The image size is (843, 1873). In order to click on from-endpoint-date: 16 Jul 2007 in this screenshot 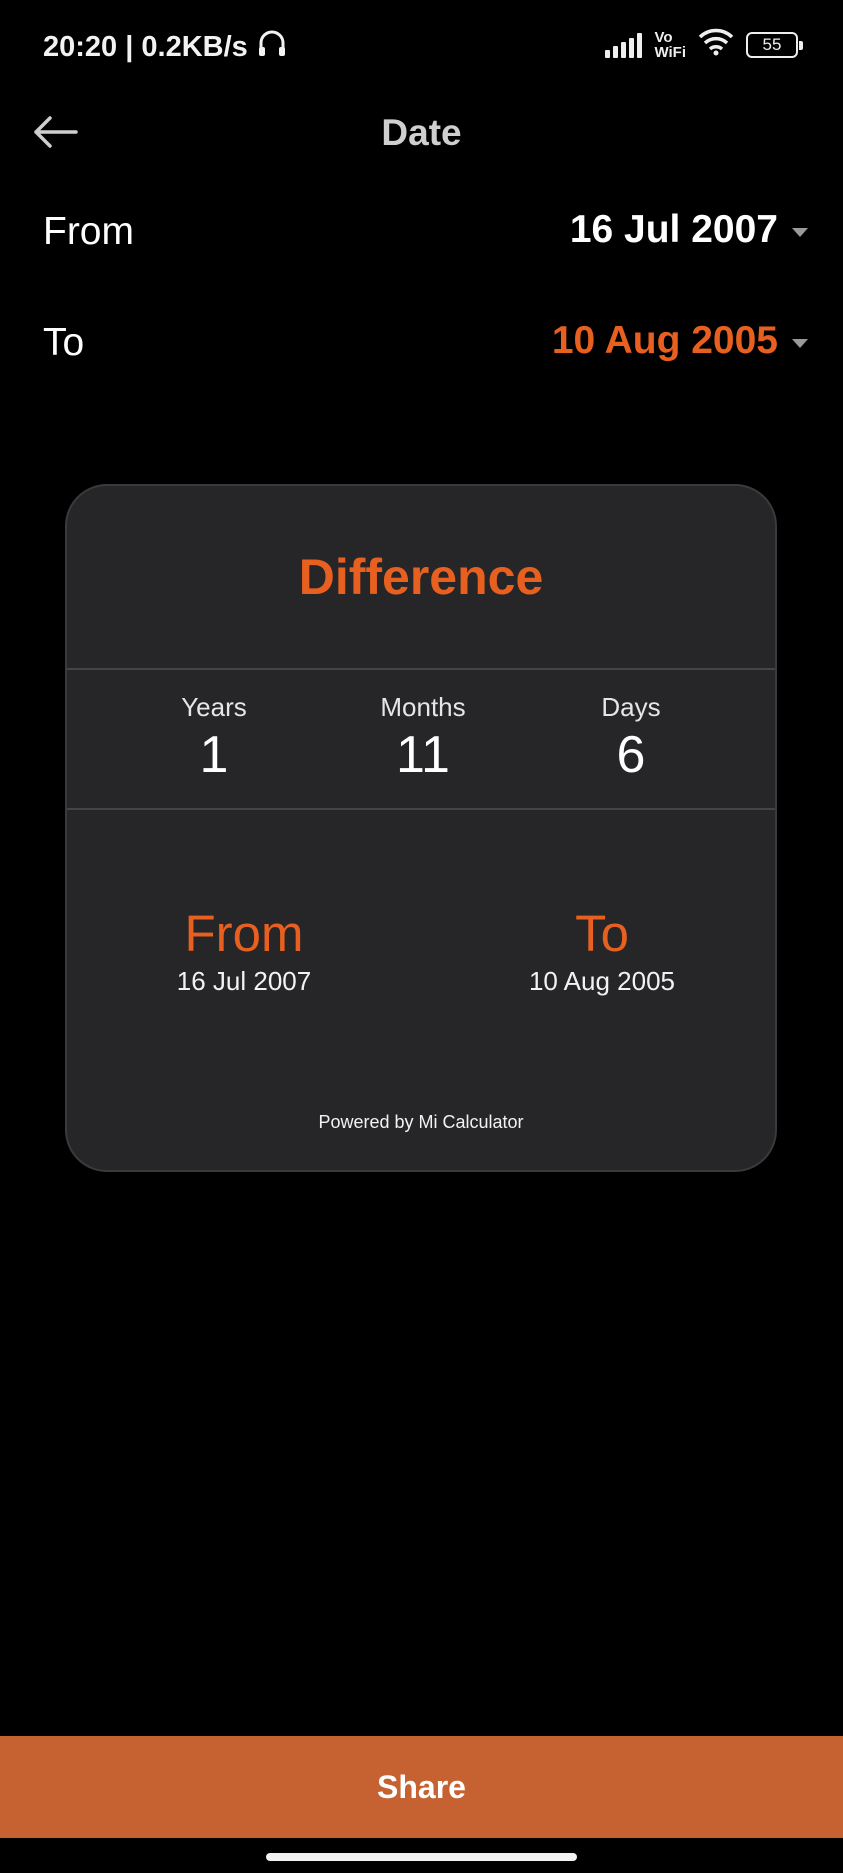, I will do `click(244, 981)`.